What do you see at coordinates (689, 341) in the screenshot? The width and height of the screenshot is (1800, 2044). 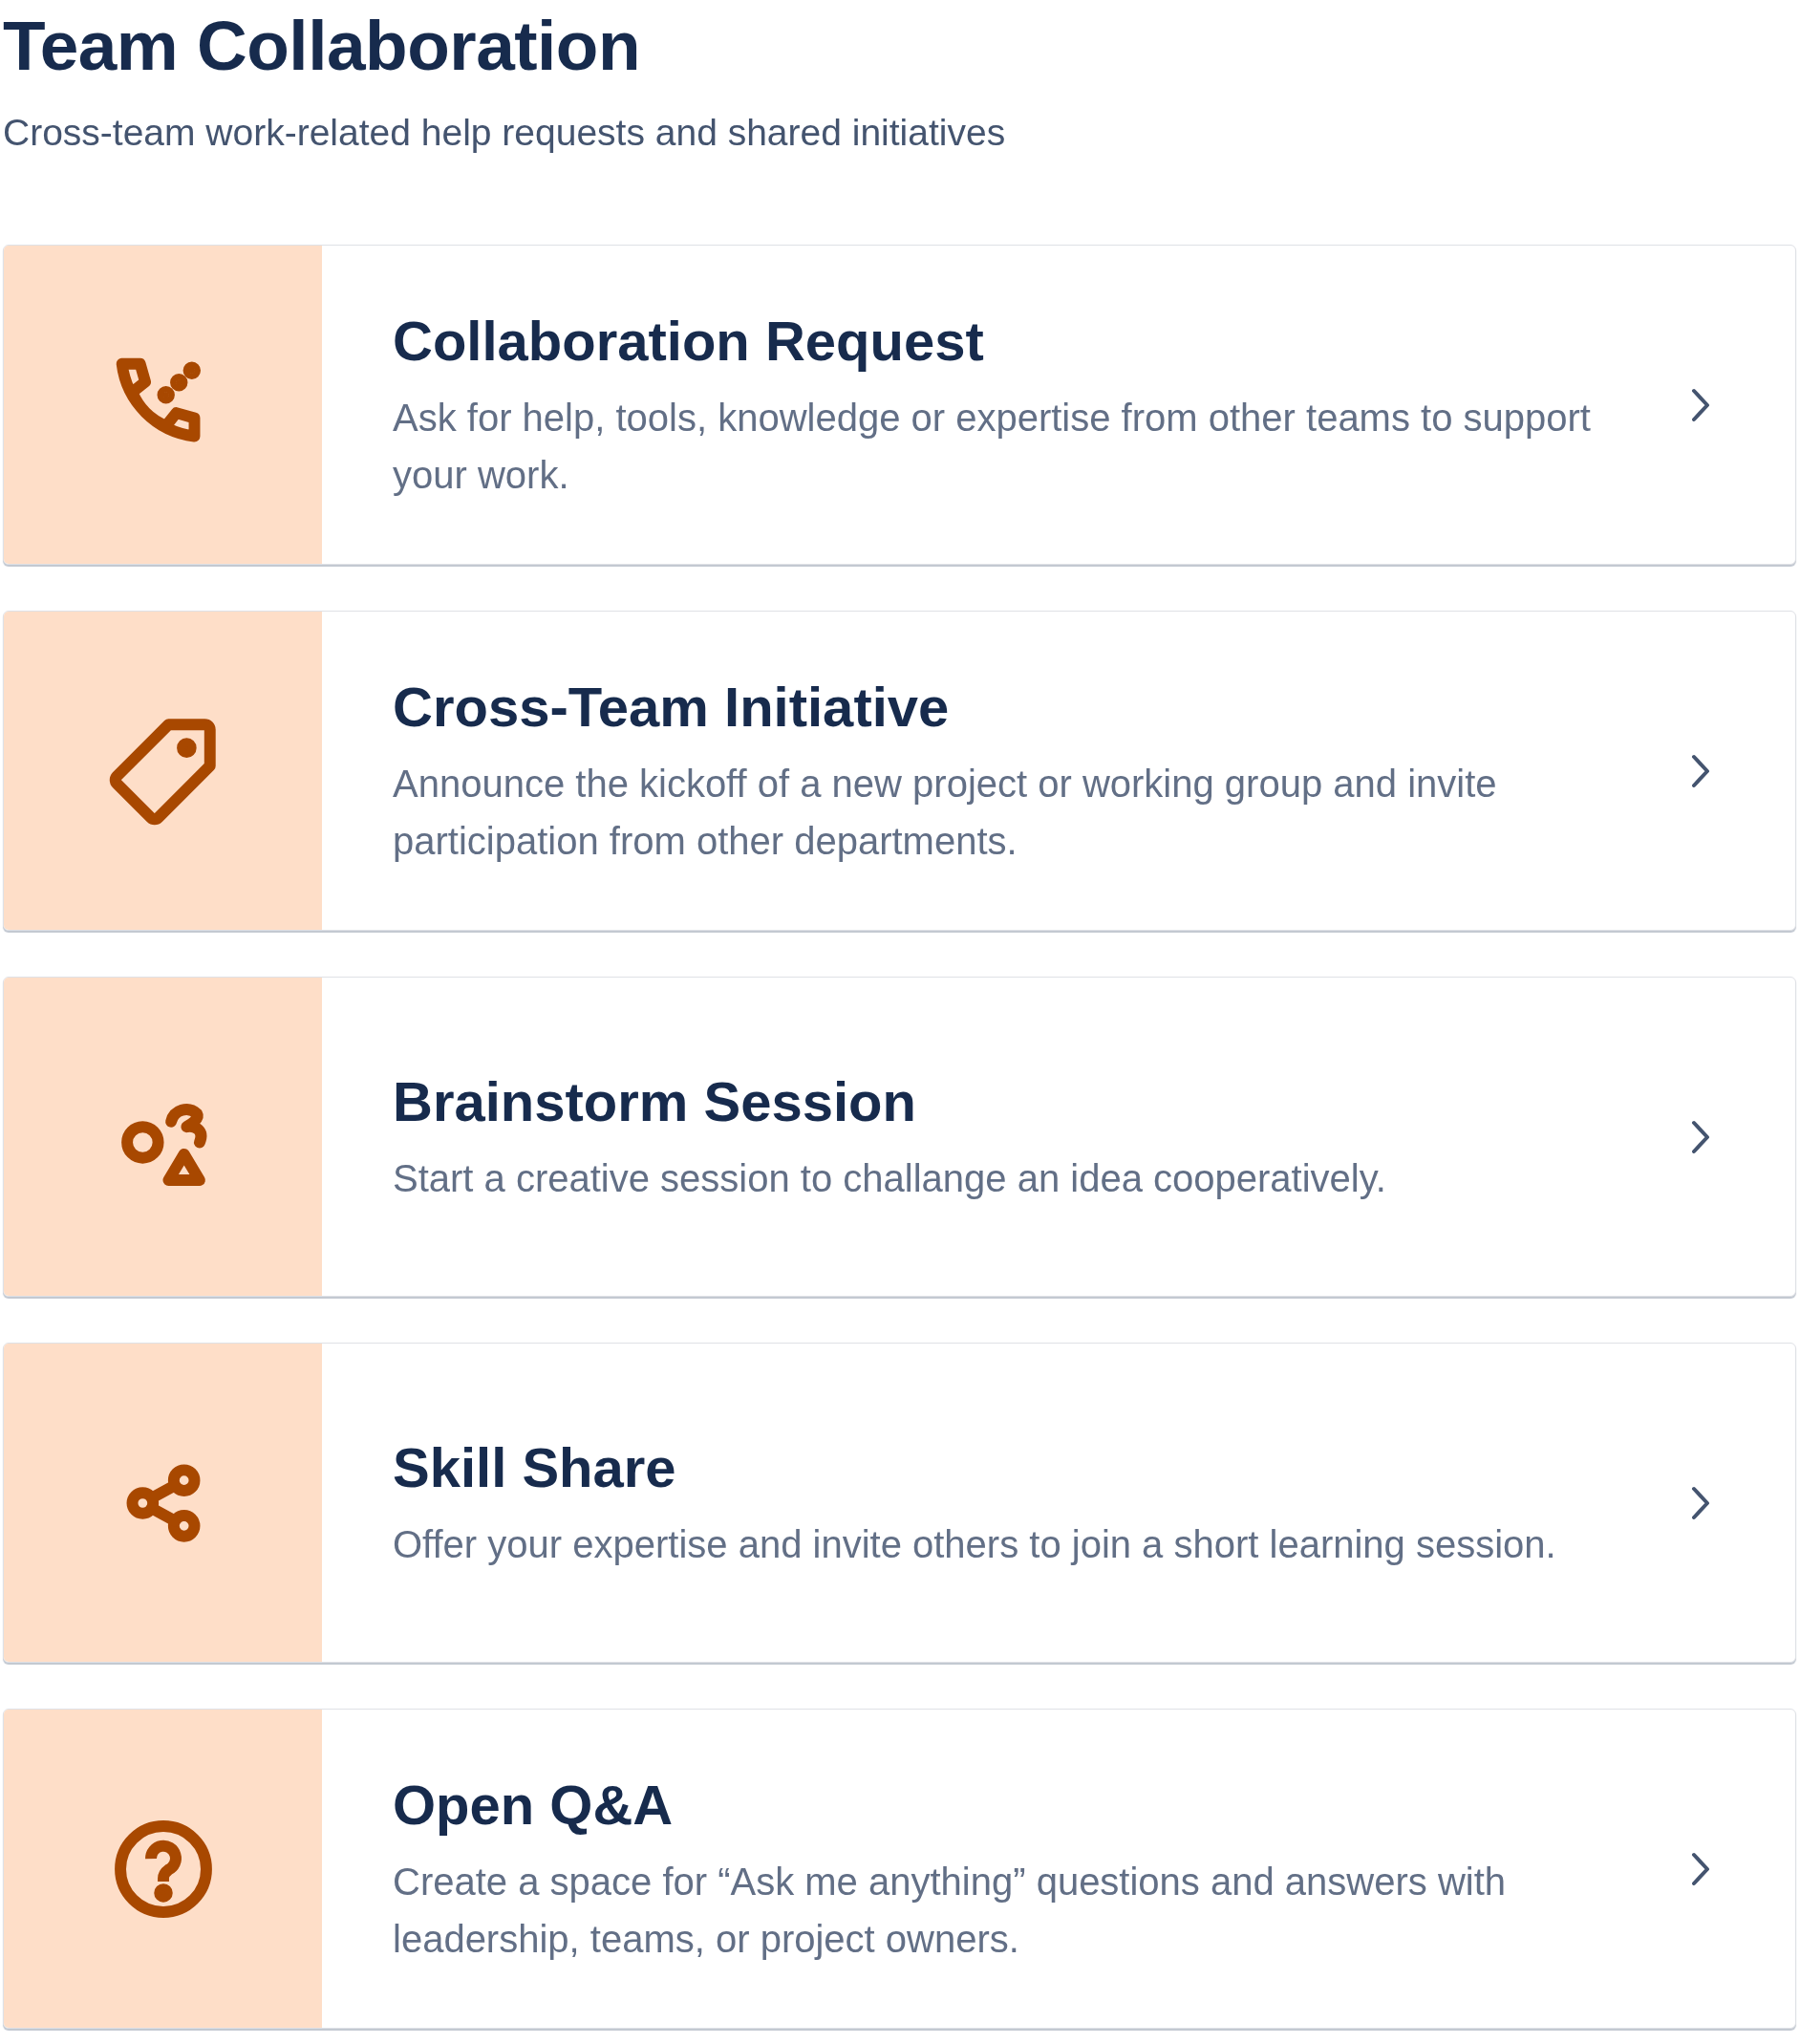 I see `card-title: Collaboration Request` at bounding box center [689, 341].